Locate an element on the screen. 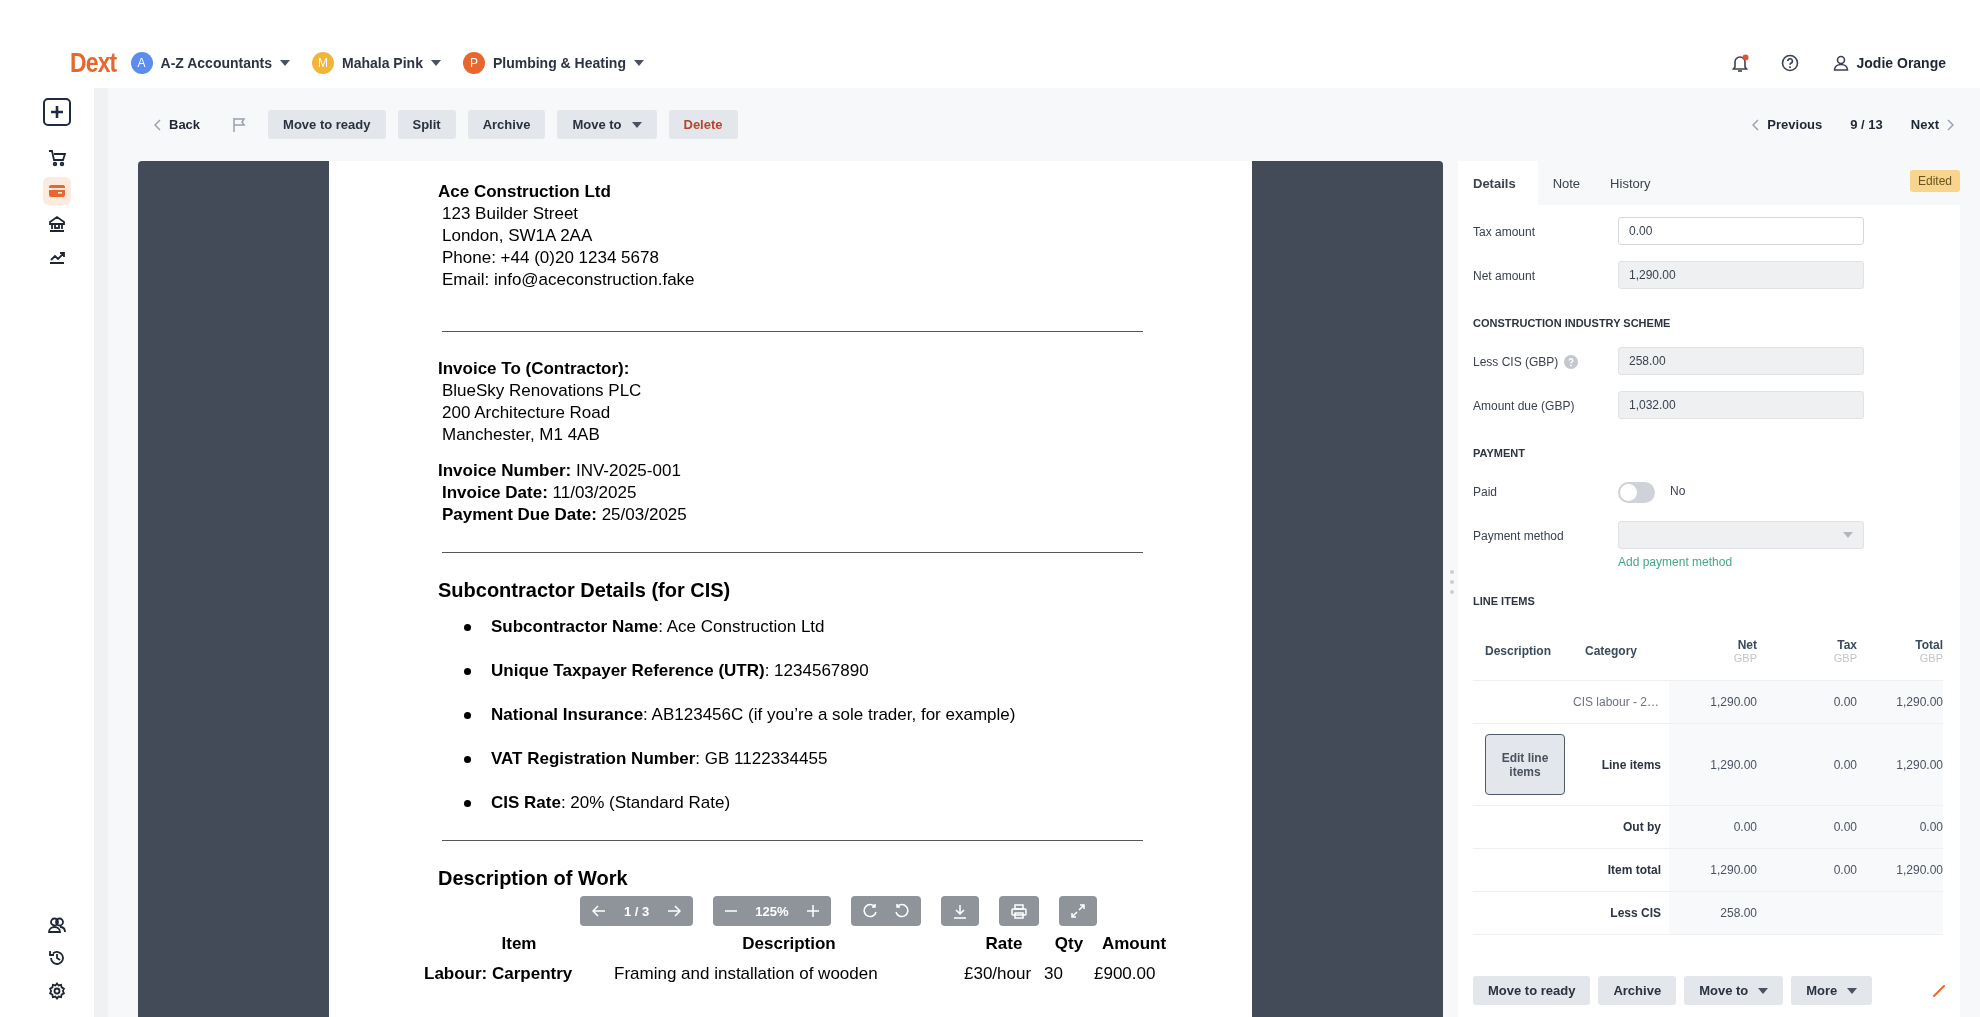  user-menu: Jodie Orange is located at coordinates (1889, 63).